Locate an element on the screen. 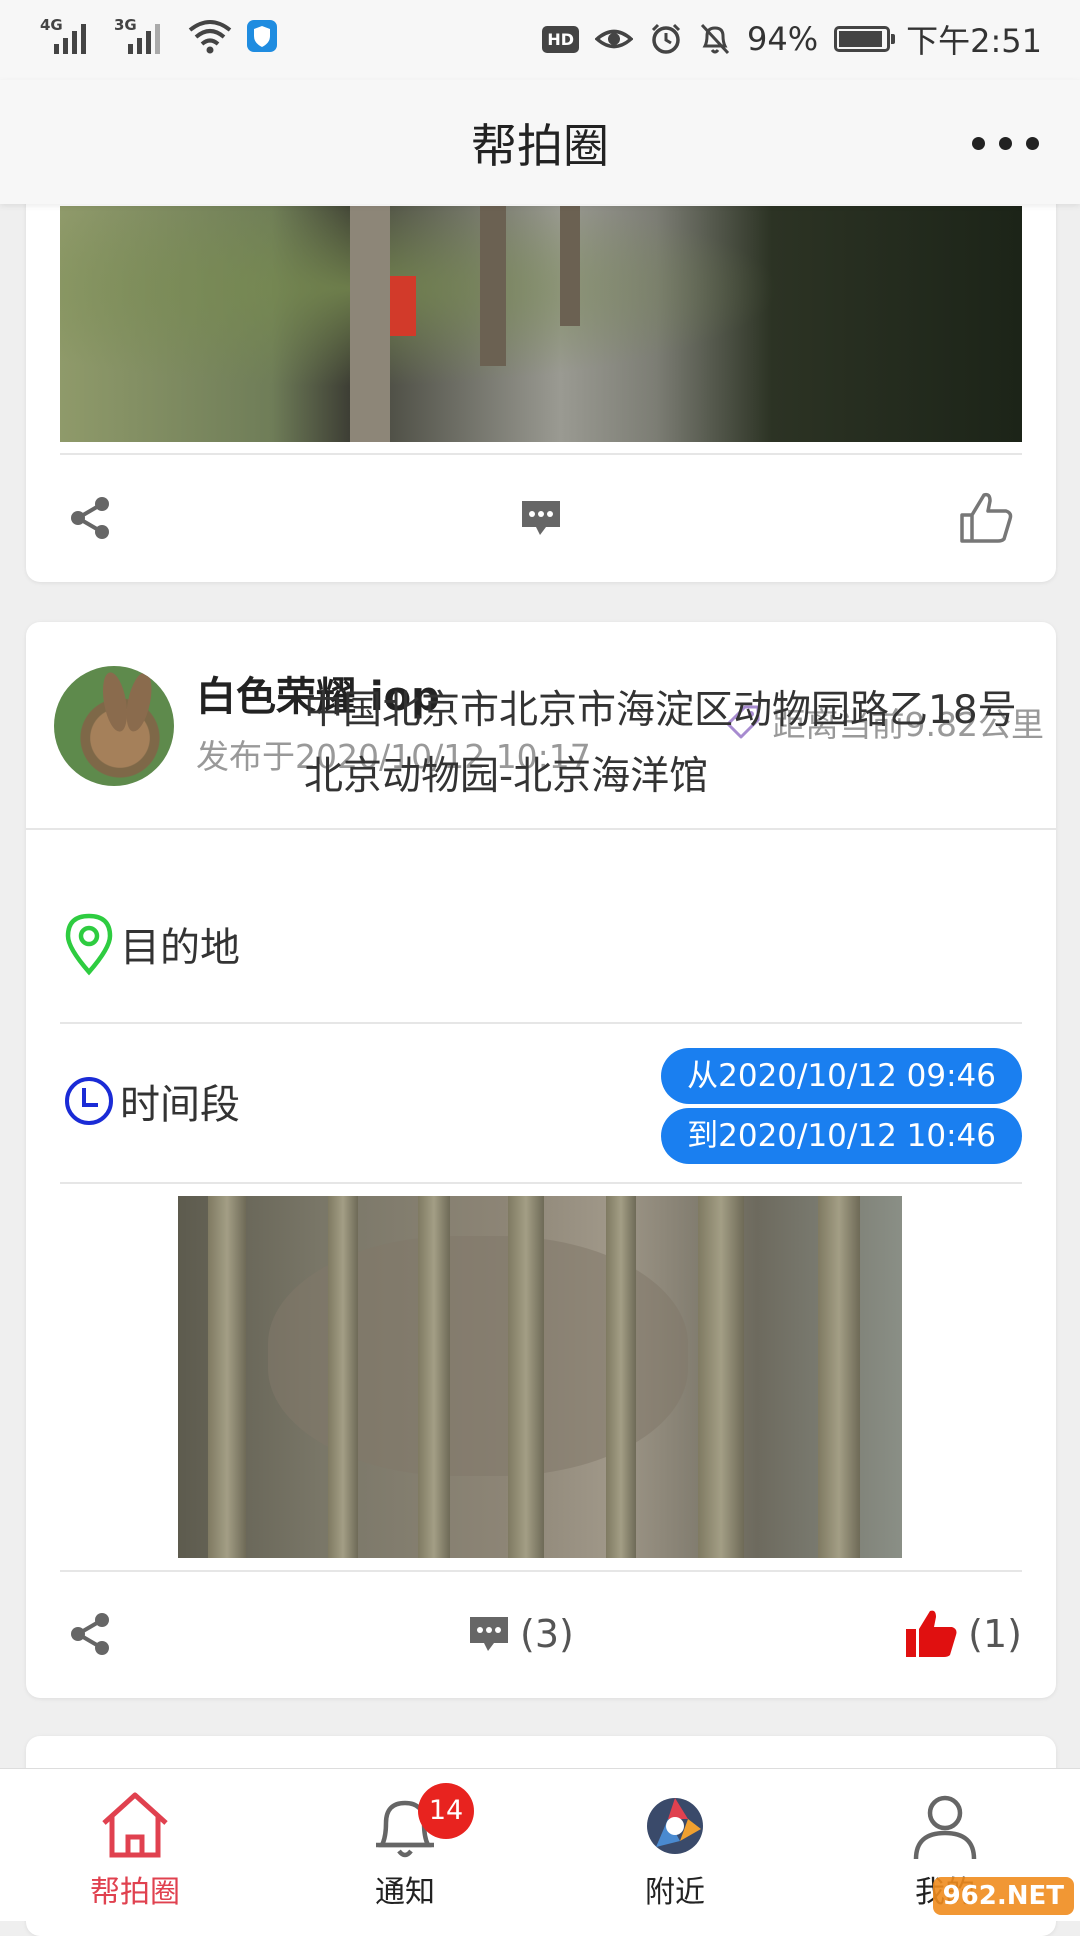  comment-button: (3) is located at coordinates (520, 1634).